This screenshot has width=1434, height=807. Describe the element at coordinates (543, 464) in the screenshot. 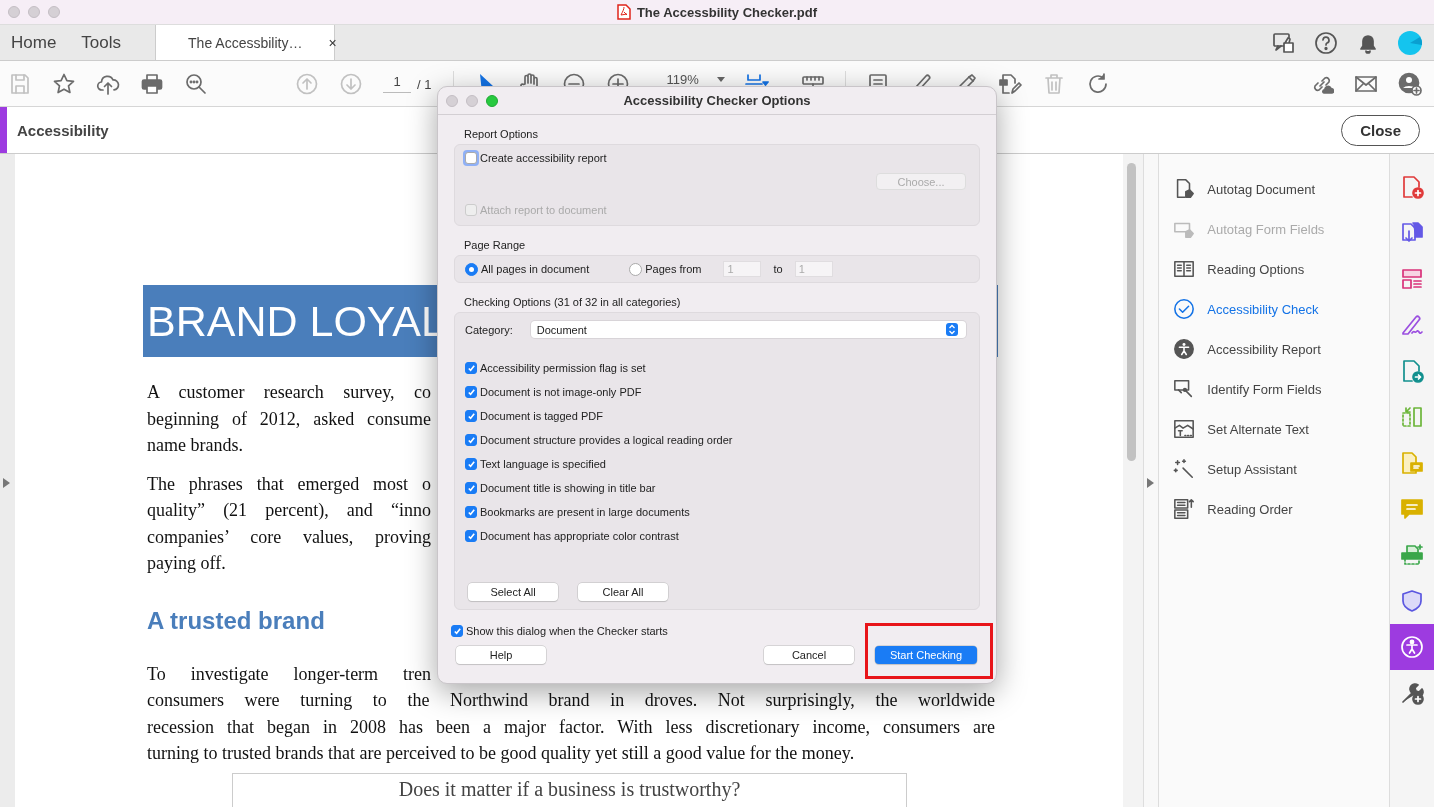

I see `checkbox-label: Text language is specified` at that location.